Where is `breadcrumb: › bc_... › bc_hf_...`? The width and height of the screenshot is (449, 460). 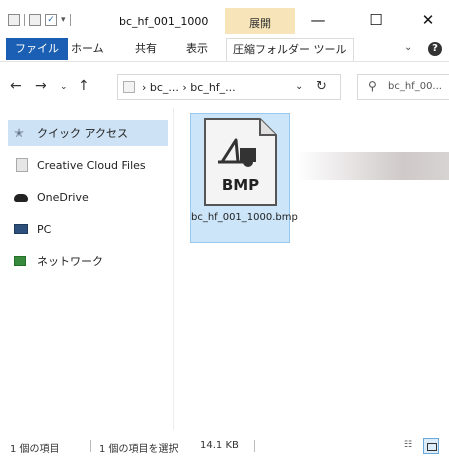 breadcrumb: › bc_... › bc_hf_... is located at coordinates (189, 87).